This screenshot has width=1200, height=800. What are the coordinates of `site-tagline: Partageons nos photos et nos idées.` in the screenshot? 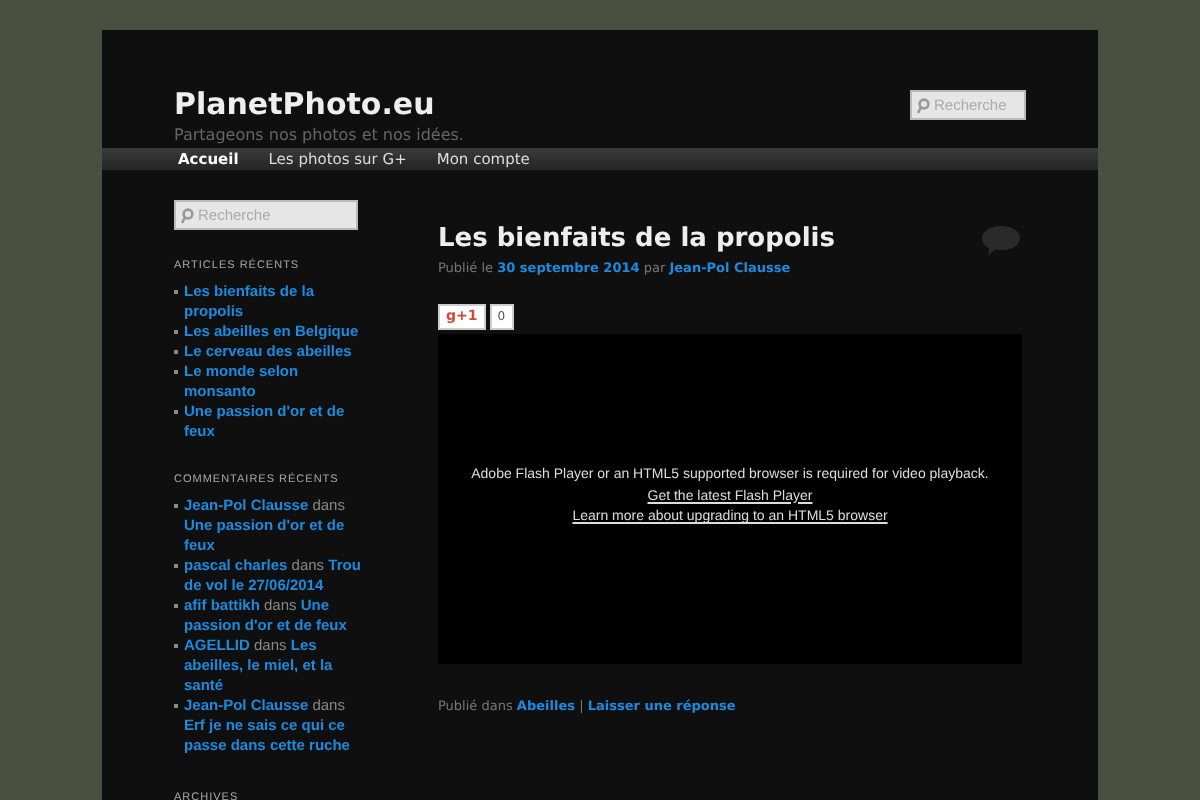 It's located at (319, 136).